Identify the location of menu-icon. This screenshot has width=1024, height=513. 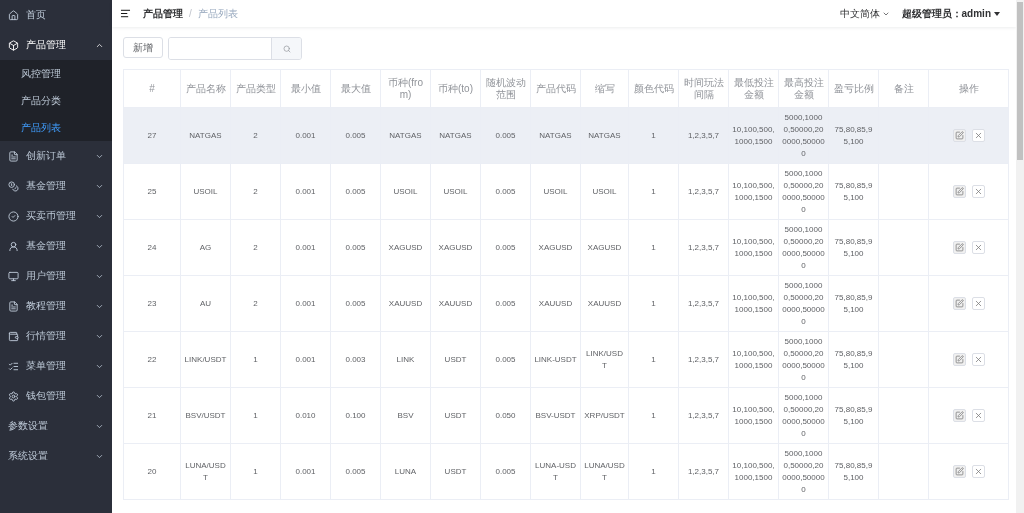
(125, 13).